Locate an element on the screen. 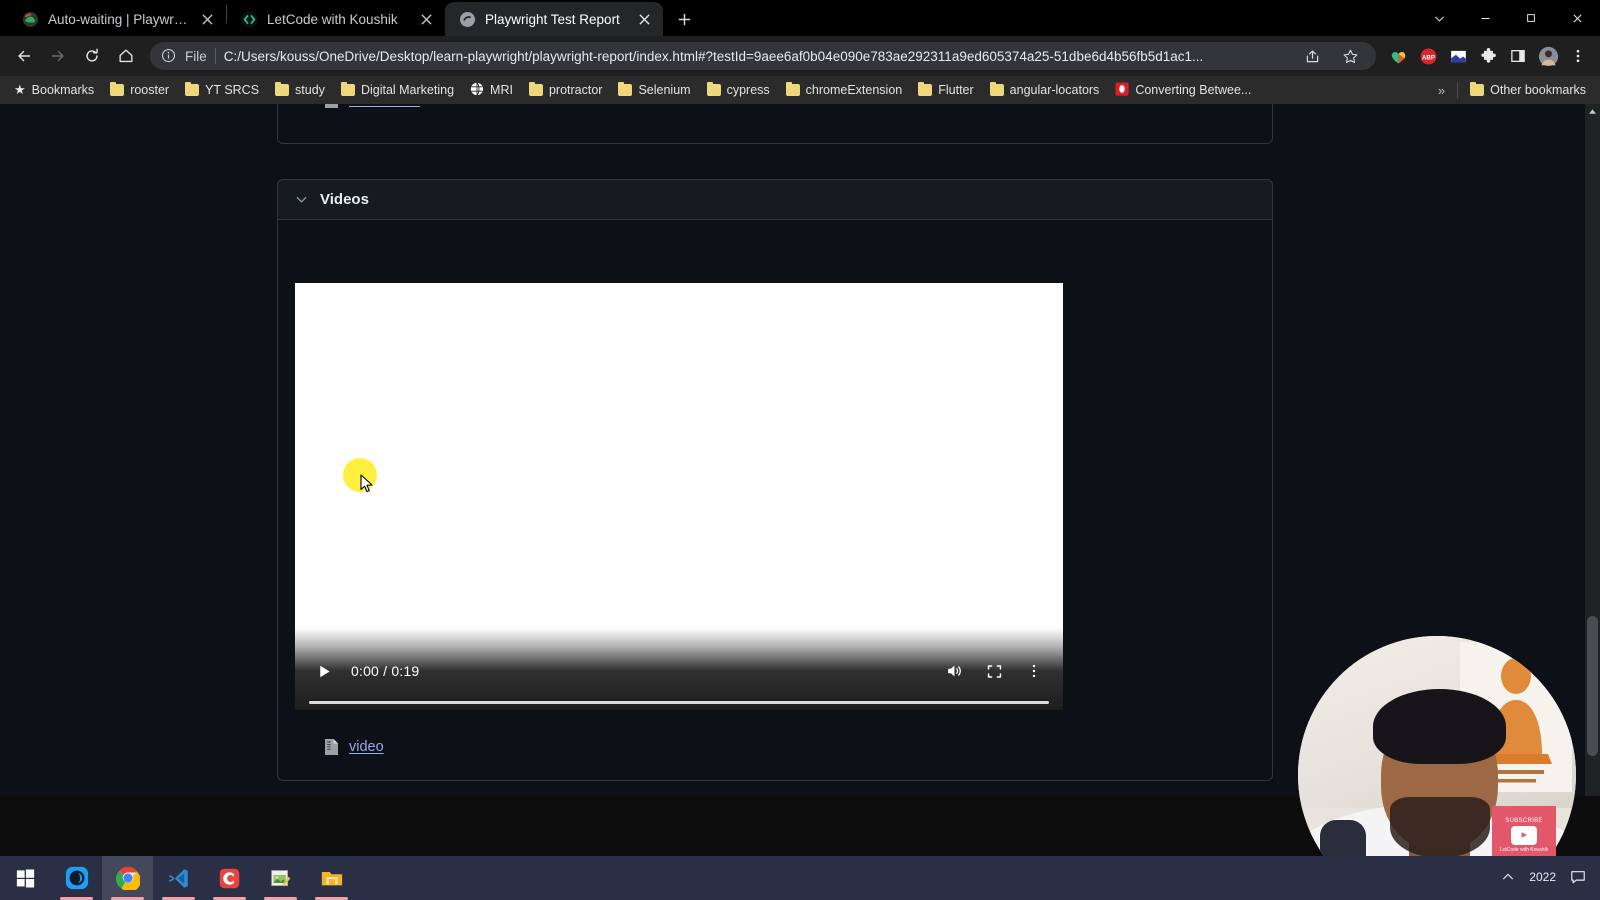 This screenshot has height=900, width=1600. bookmark-label: cypress is located at coordinates (748, 90).